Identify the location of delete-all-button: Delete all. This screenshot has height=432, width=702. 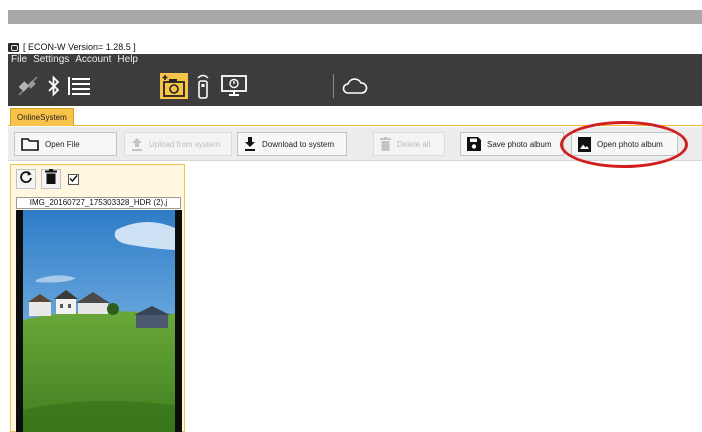
(409, 144).